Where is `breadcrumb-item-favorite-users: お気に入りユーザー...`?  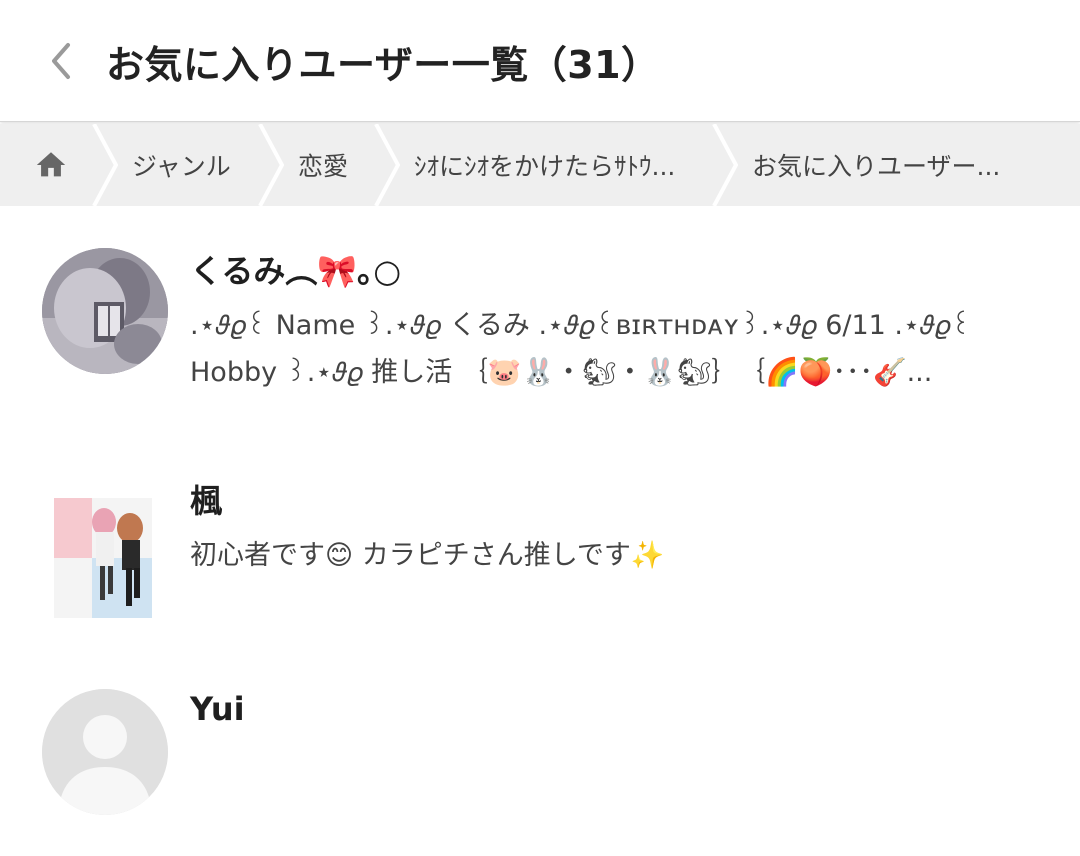 breadcrumb-item-favorite-users: お気に入りユーザー... is located at coordinates (876, 166).